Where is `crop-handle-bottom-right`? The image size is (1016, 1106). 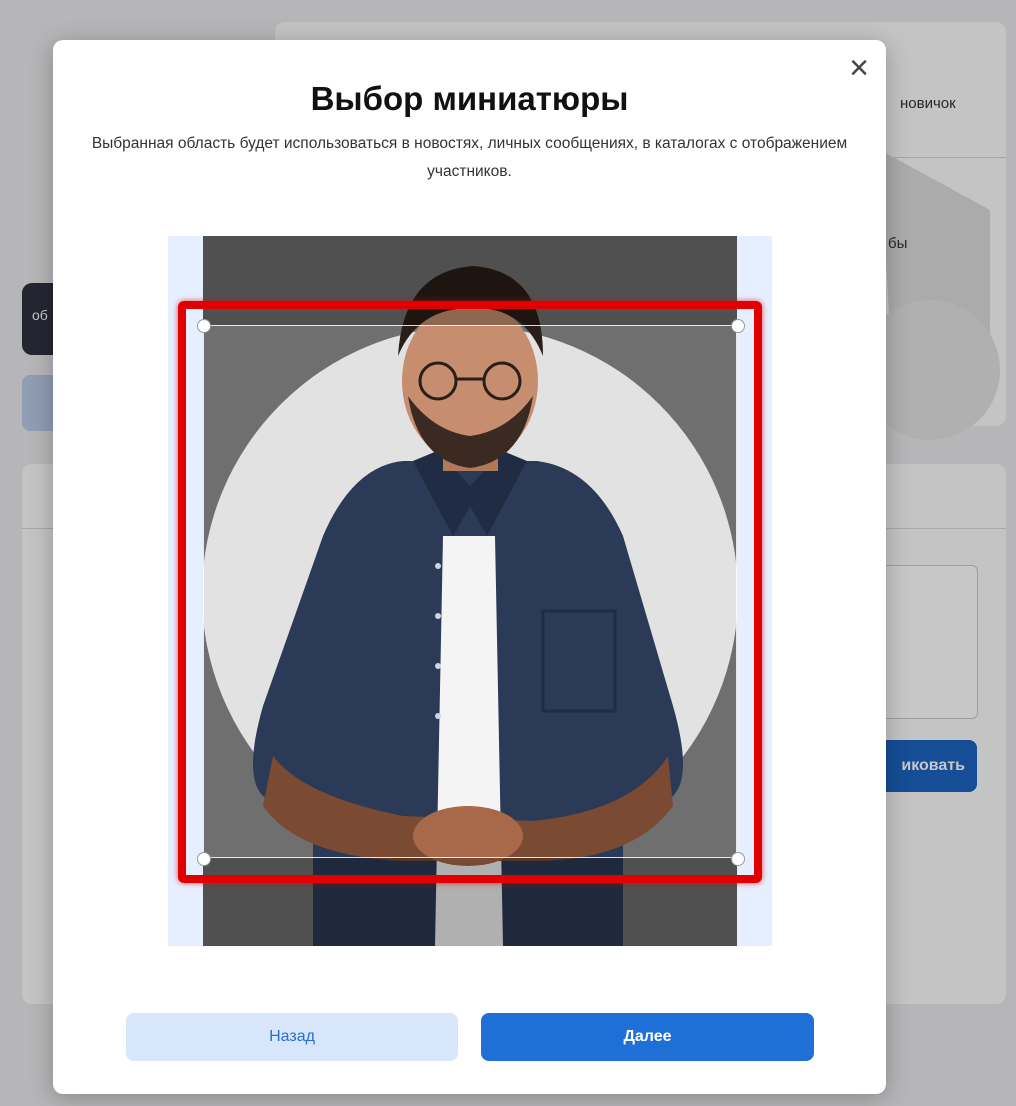
crop-handle-bottom-right is located at coordinates (738, 859).